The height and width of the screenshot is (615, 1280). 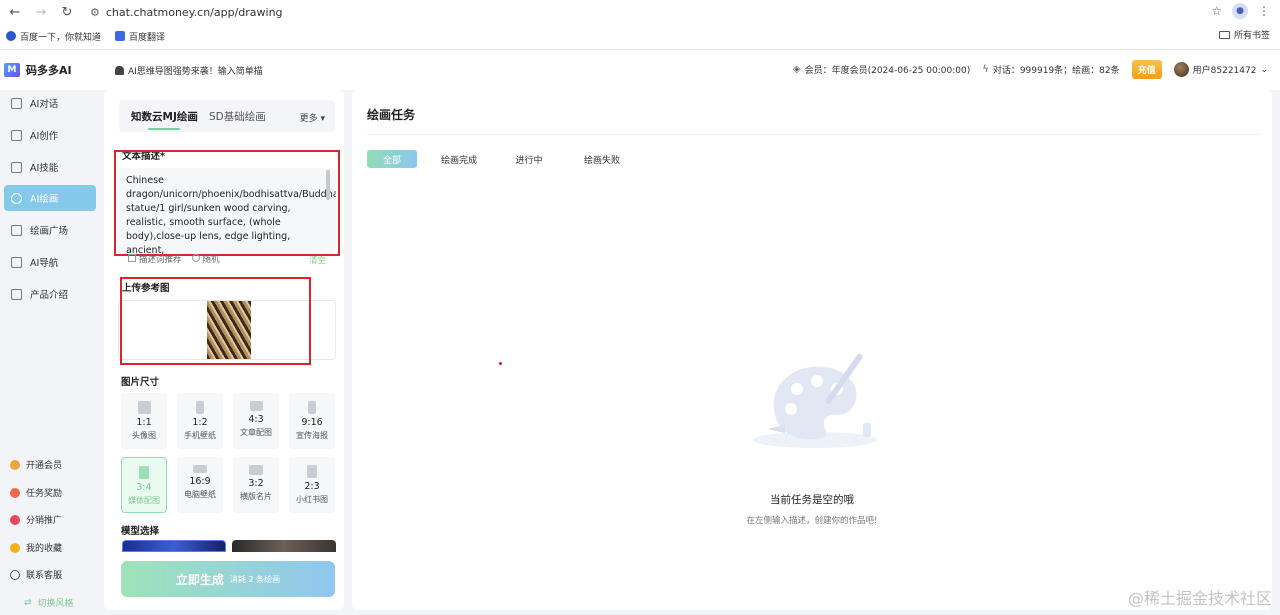 What do you see at coordinates (392, 159) in the screenshot?
I see `tab-all: 全部` at bounding box center [392, 159].